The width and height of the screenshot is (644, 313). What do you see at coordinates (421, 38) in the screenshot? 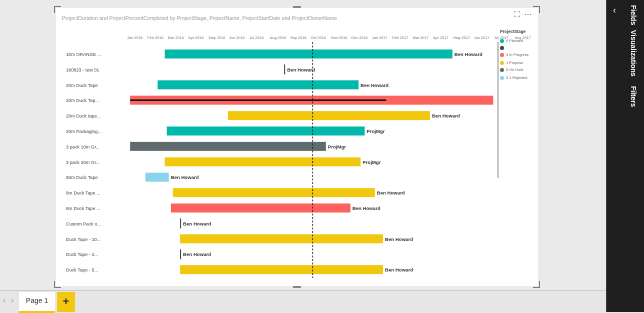
I see `axis-tick-label: Mar 2017` at bounding box center [421, 38].